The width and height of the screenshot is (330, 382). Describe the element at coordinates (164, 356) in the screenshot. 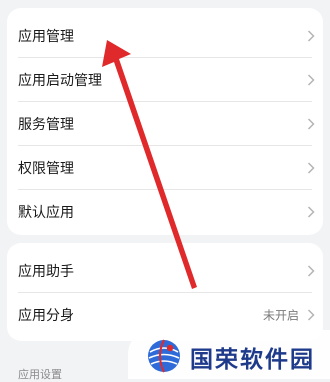

I see `globe-logo-icon` at that location.